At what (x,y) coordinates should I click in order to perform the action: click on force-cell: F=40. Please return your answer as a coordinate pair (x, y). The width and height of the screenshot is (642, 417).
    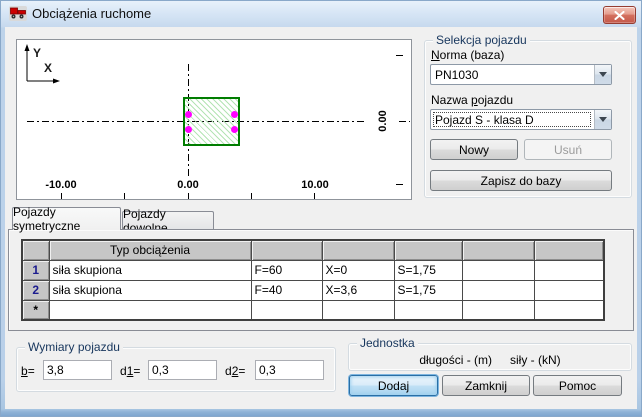
    Looking at the image, I should click on (286, 290).